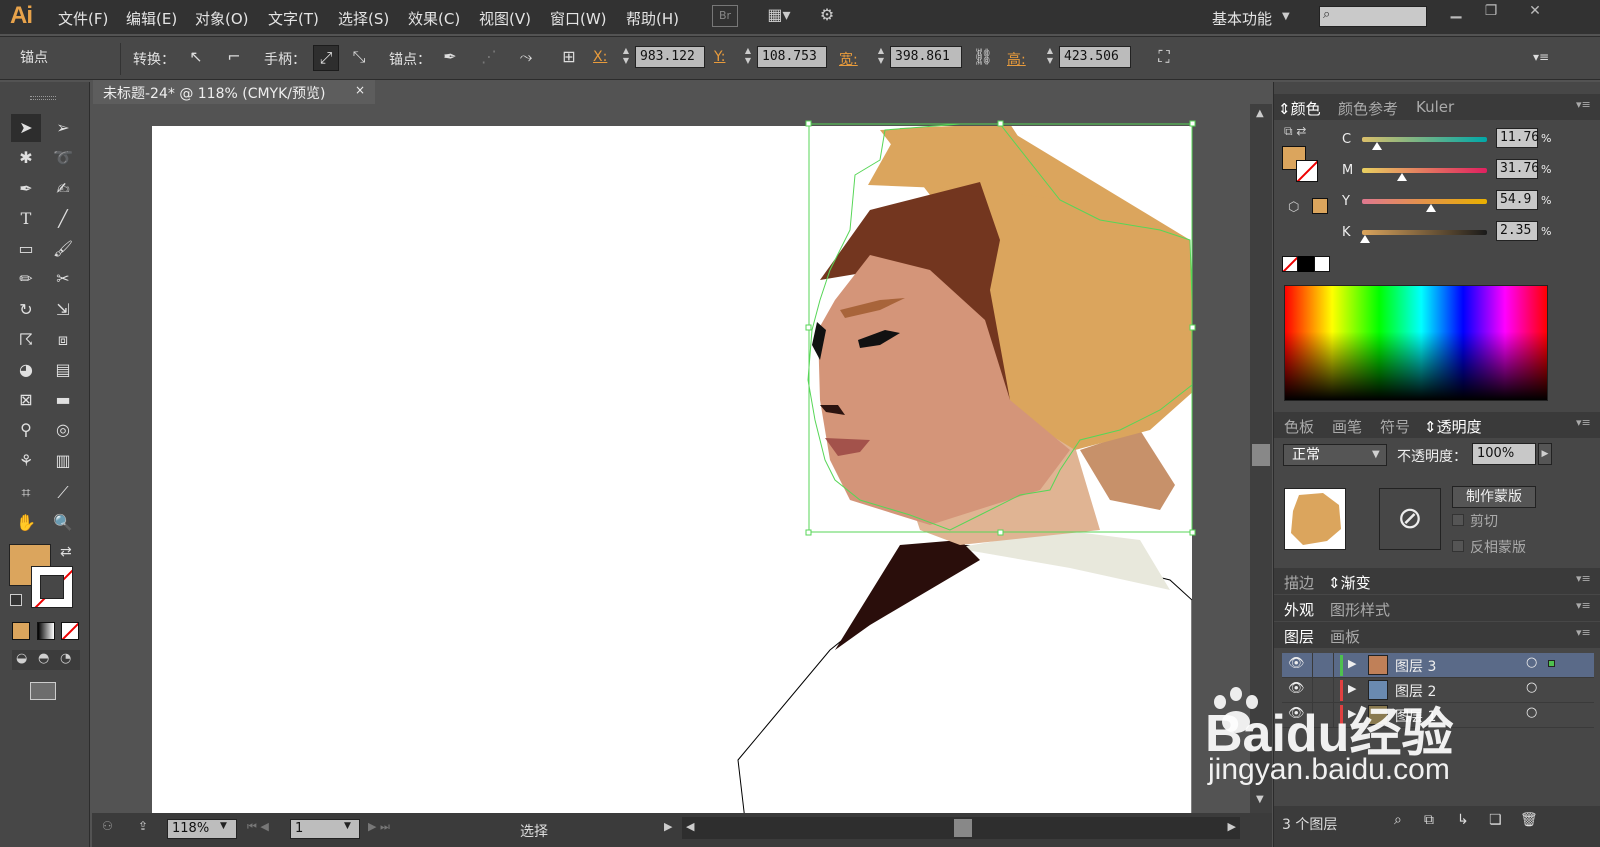 The width and height of the screenshot is (1600, 847). What do you see at coordinates (1299, 108) in the screenshot?
I see `tab-color: ⇕颜色` at bounding box center [1299, 108].